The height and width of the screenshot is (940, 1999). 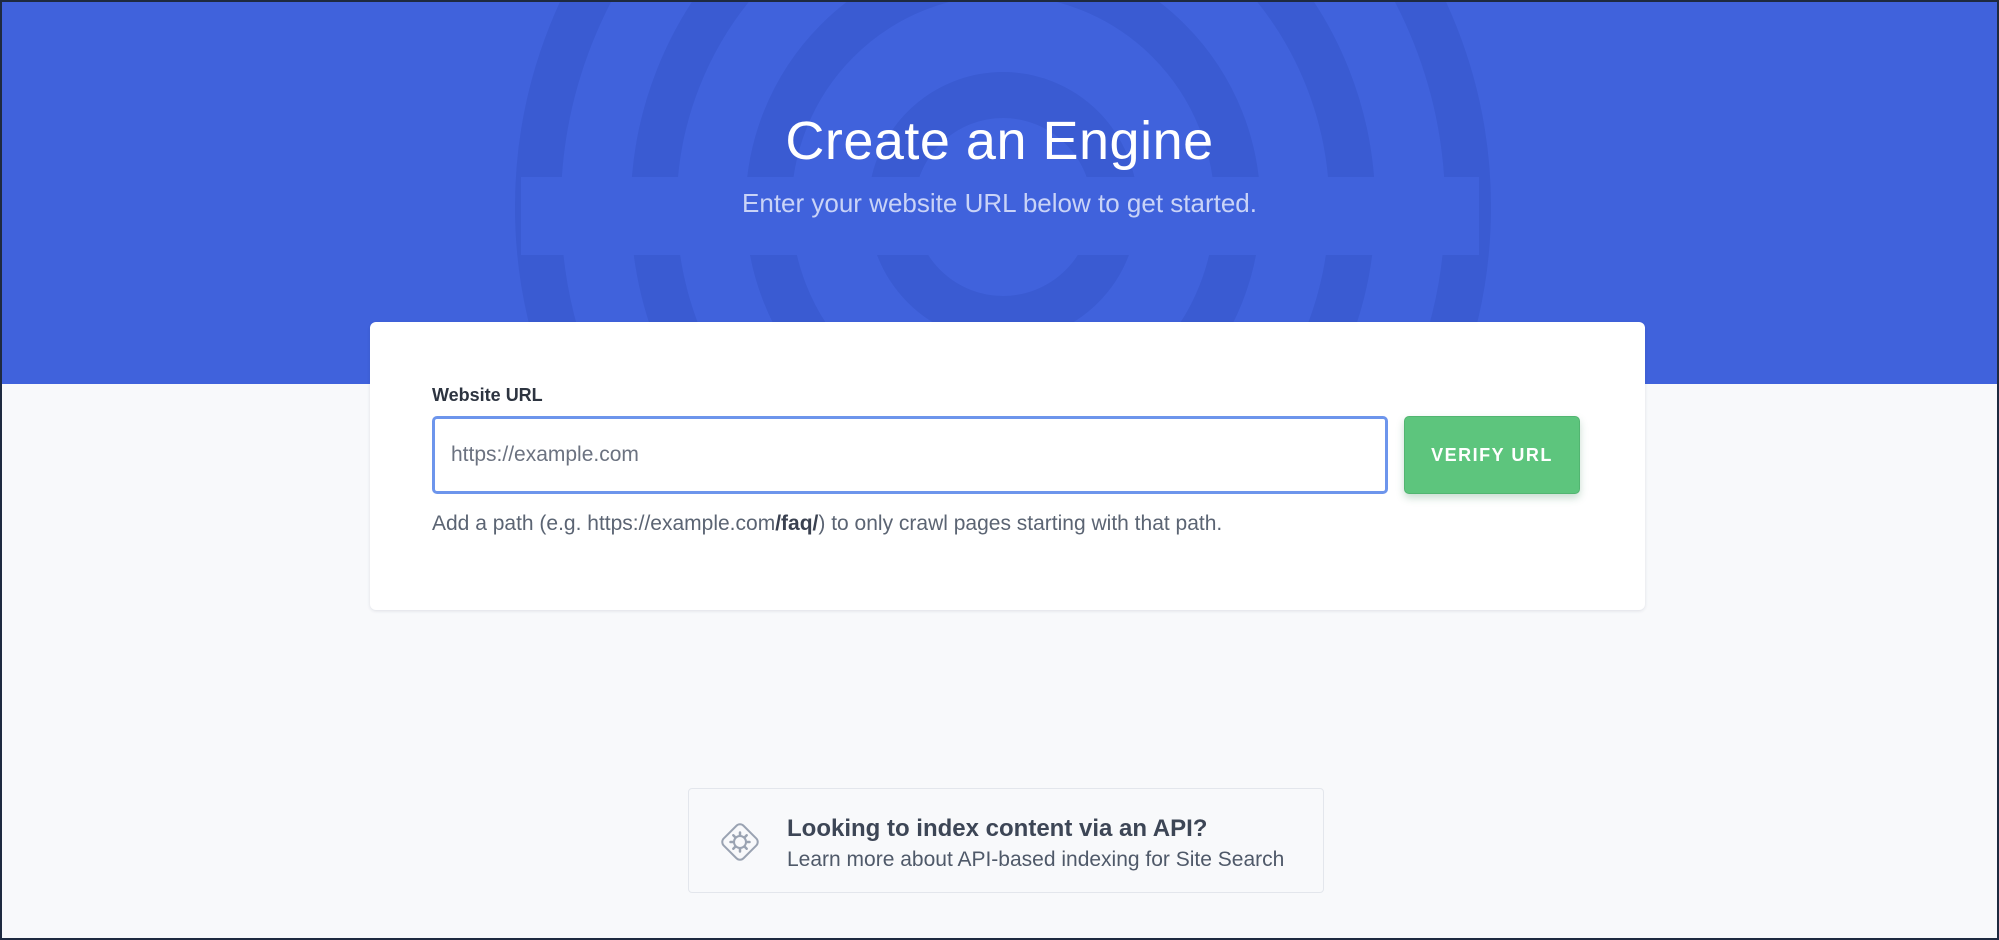 I want to click on gear-icon, so click(x=740, y=842).